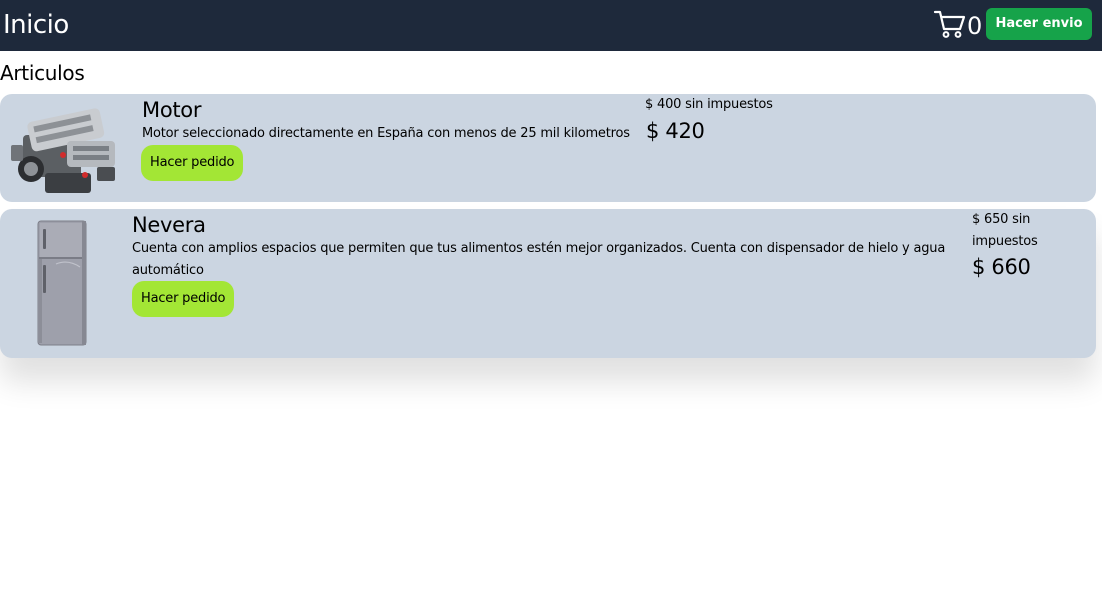  Describe the element at coordinates (675, 131) in the screenshot. I see `price: $ 420` at that location.